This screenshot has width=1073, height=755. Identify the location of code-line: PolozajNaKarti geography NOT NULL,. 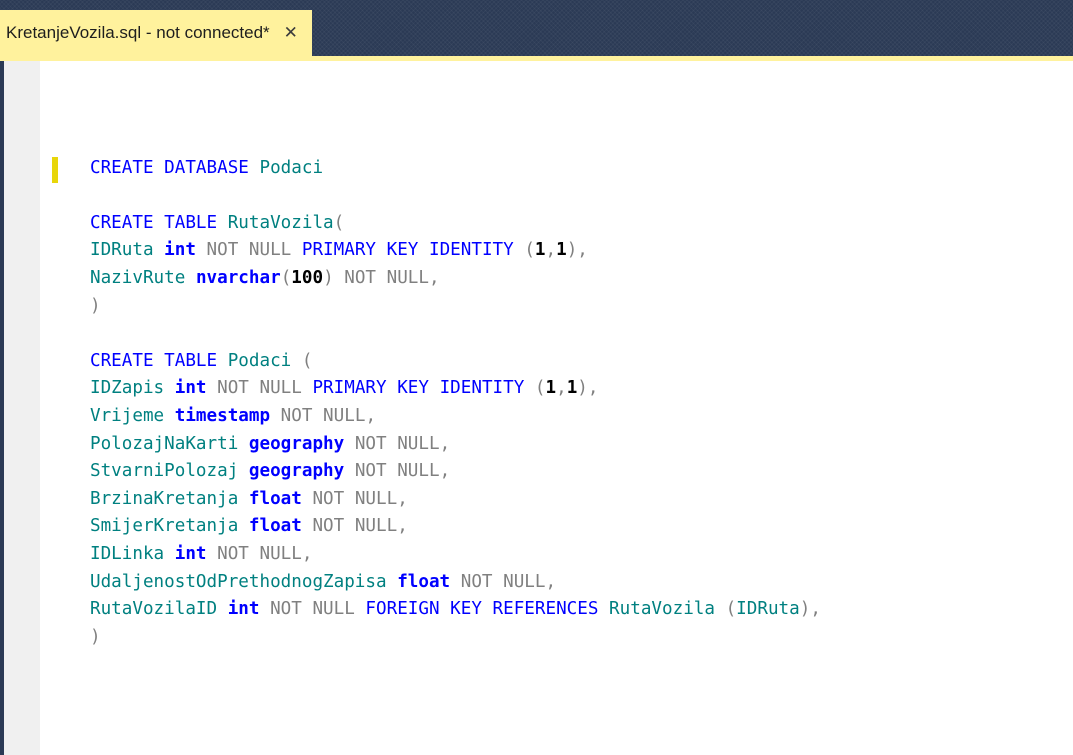
(455, 445).